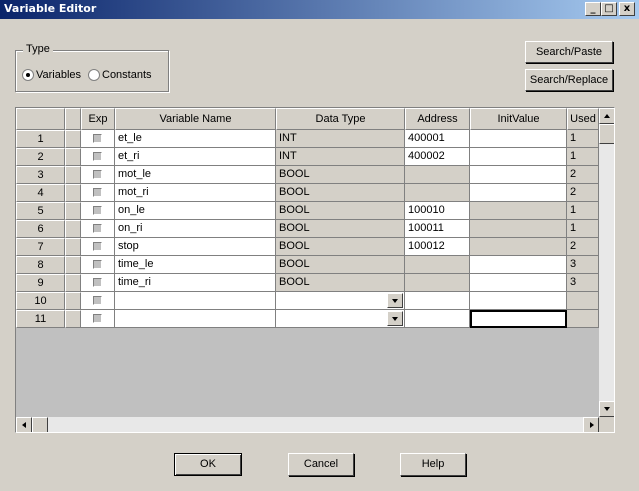 This screenshot has width=639, height=491. Describe the element at coordinates (321, 464) in the screenshot. I see `cancel-button: Cancel` at that location.